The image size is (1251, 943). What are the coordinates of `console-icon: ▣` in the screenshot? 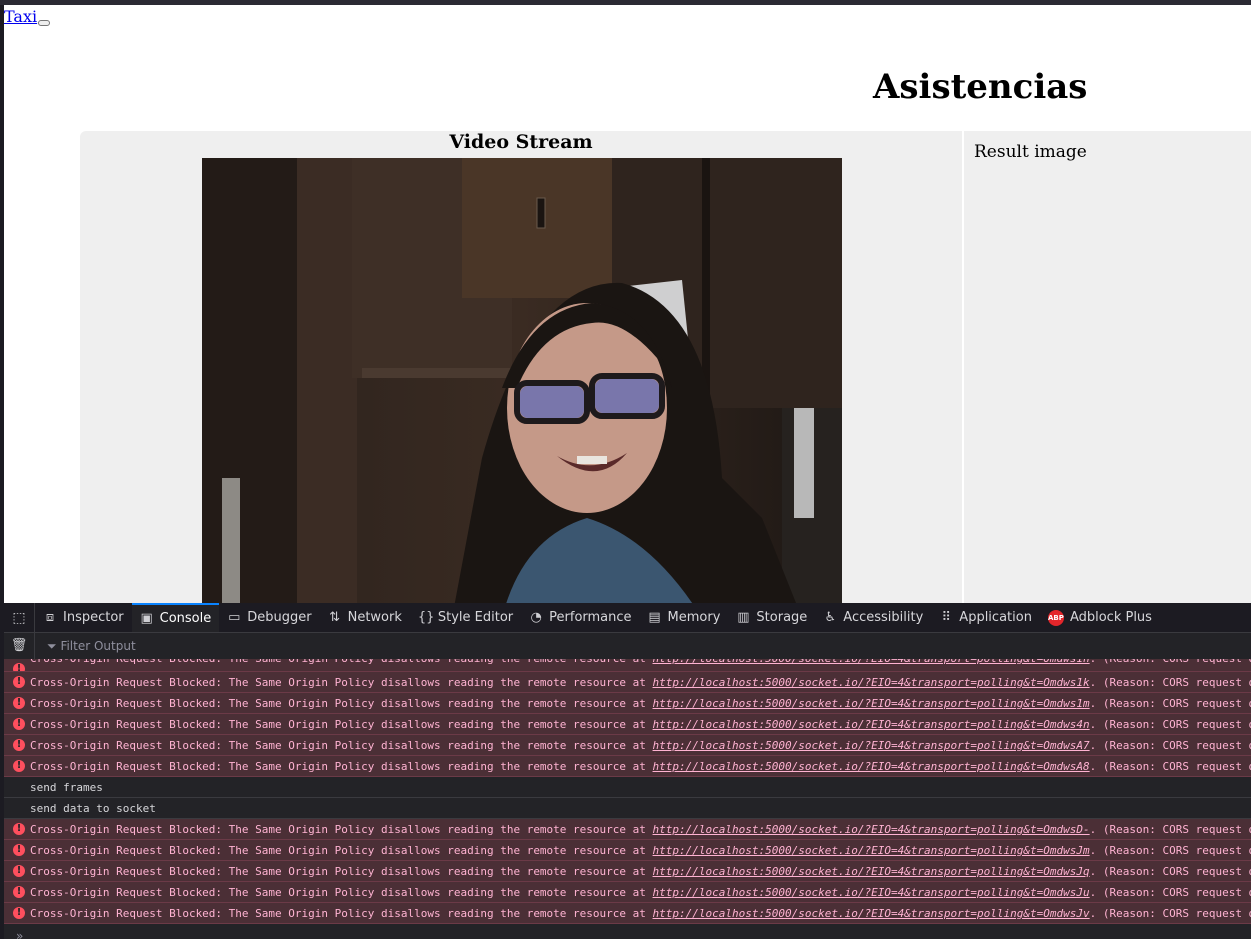 It's located at (146, 618).